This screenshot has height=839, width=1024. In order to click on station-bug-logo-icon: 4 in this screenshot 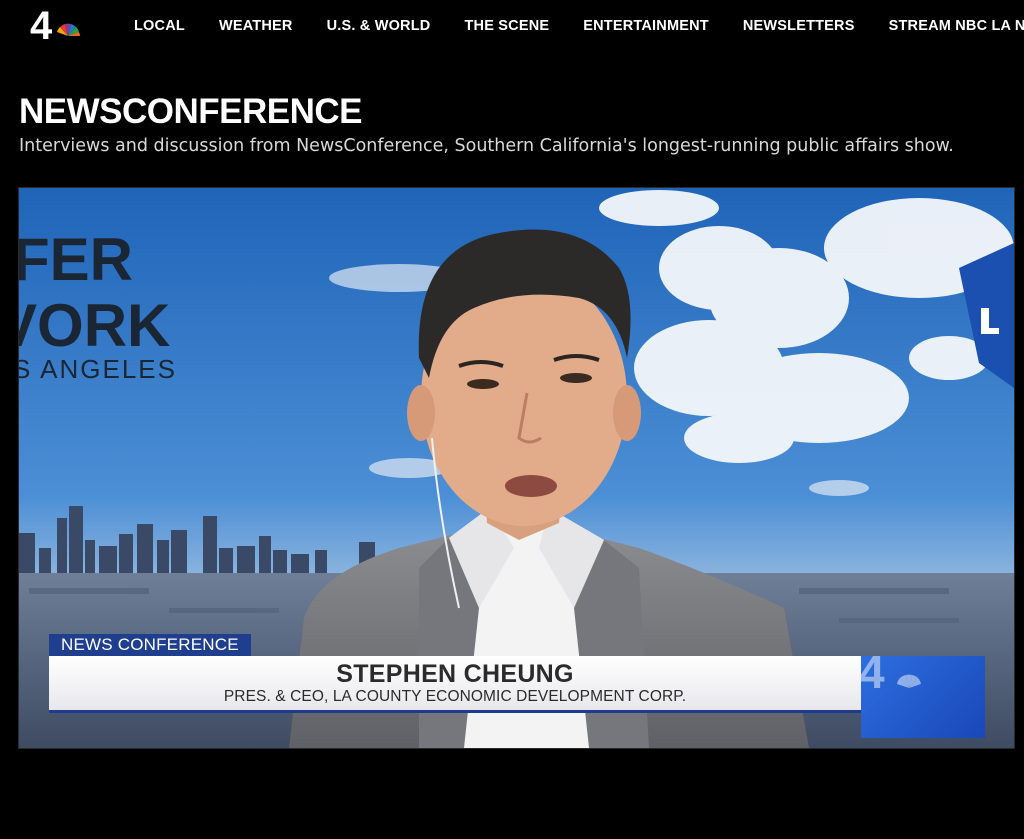, I will do `click(890, 670)`.